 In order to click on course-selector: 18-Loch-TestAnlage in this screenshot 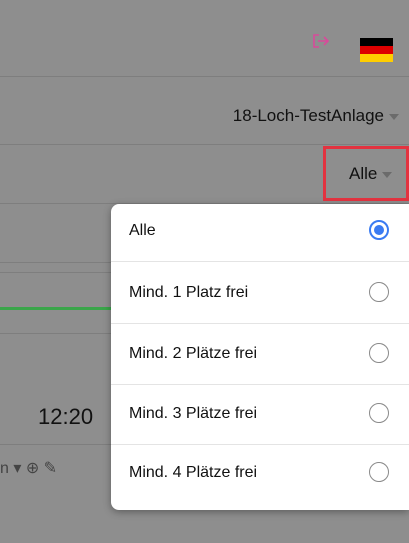, I will do `click(316, 116)`.